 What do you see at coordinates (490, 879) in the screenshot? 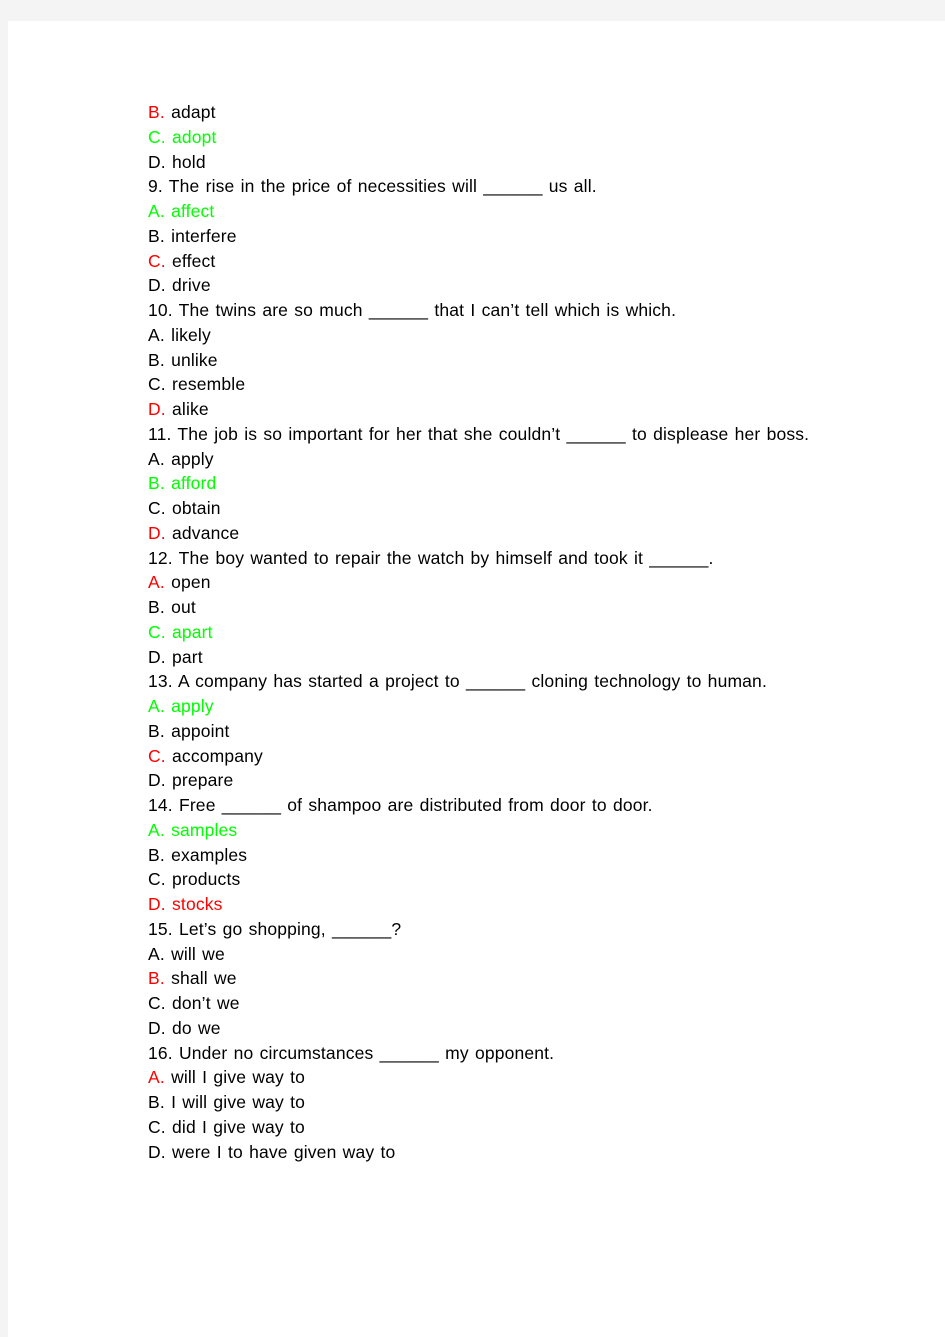
I see `answer-option: C. products` at bounding box center [490, 879].